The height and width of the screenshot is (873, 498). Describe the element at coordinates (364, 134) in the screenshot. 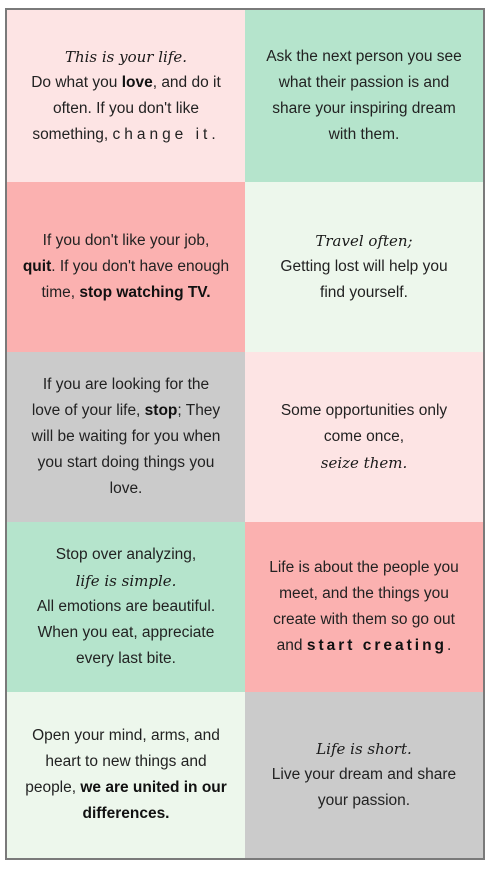

I see `quote-line: with them.` at that location.